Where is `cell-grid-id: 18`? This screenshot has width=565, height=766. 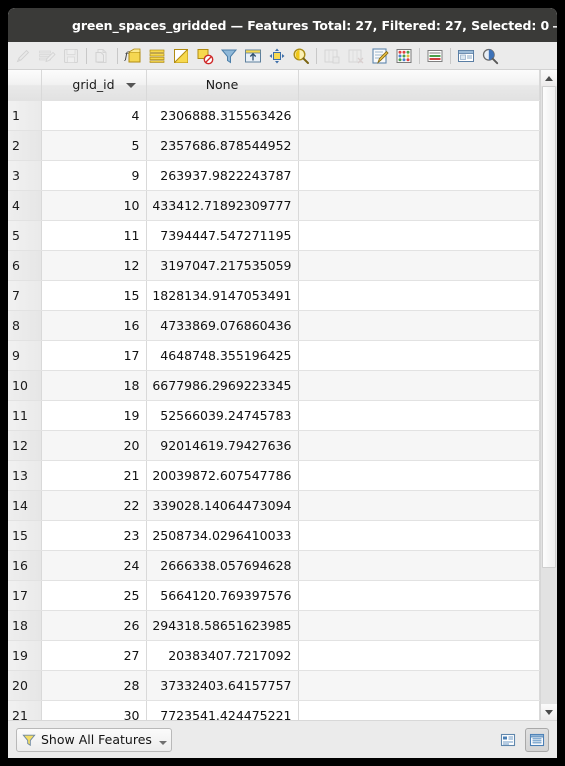
cell-grid-id: 18 is located at coordinates (94, 385).